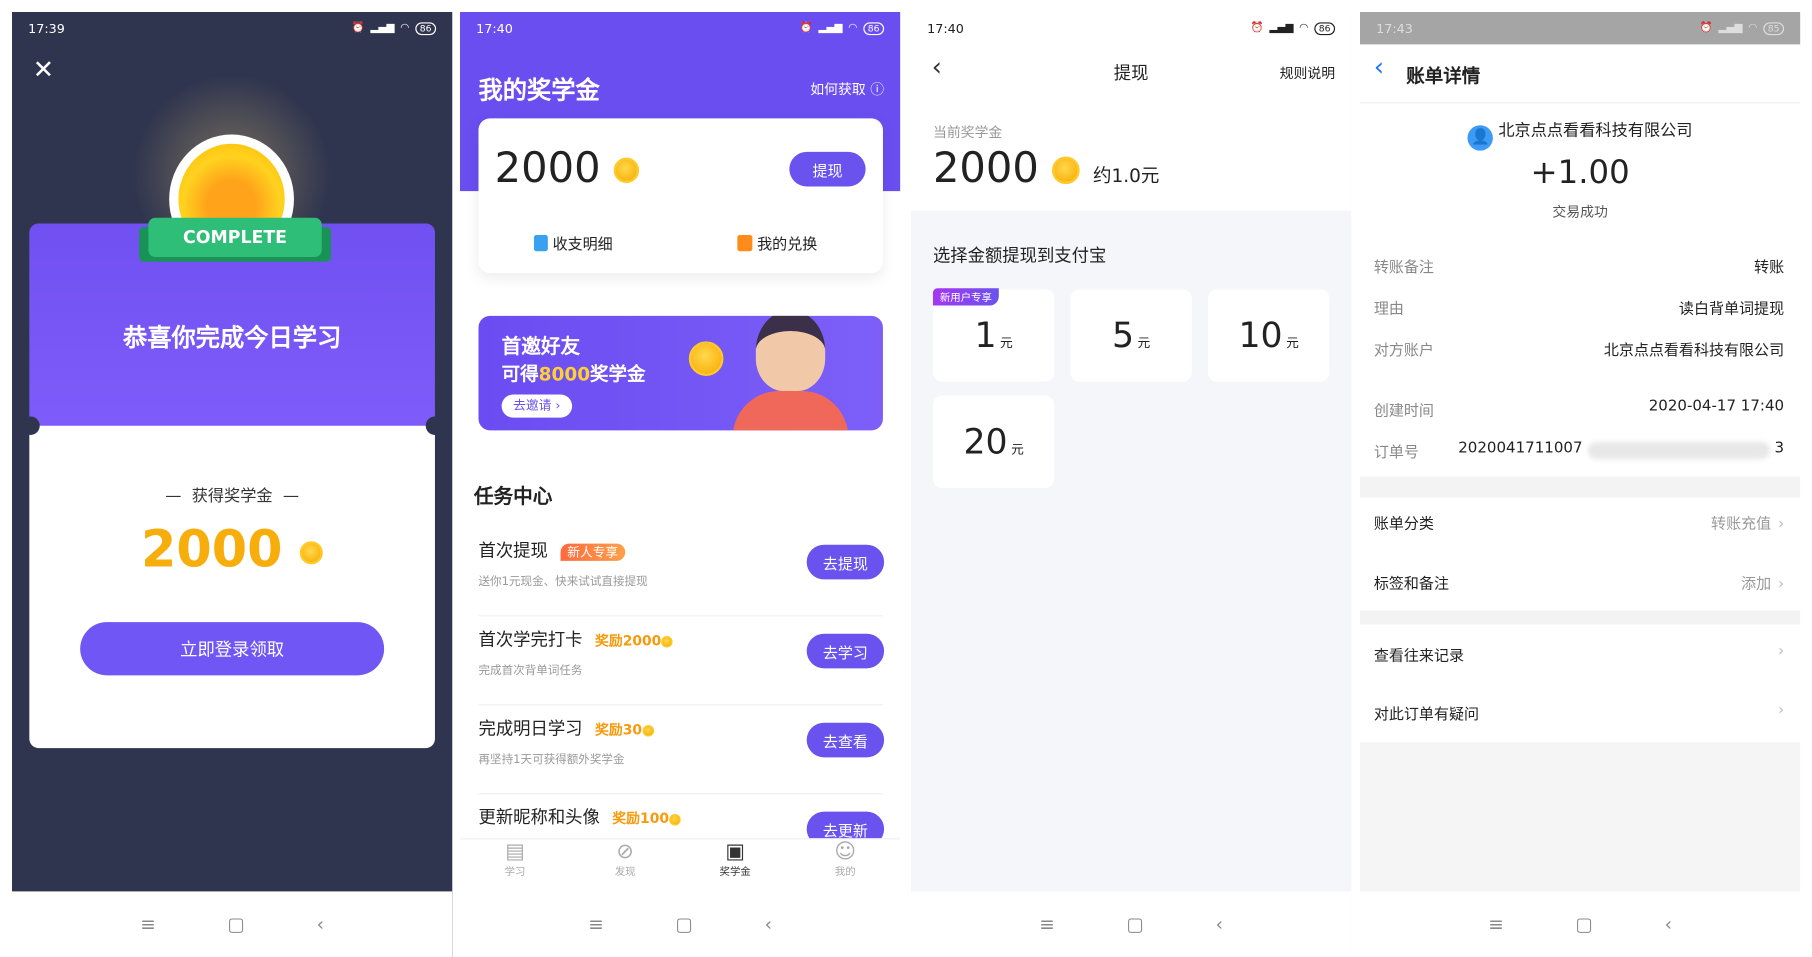  What do you see at coordinates (30, 425) in the screenshot?
I see `notch-left` at bounding box center [30, 425].